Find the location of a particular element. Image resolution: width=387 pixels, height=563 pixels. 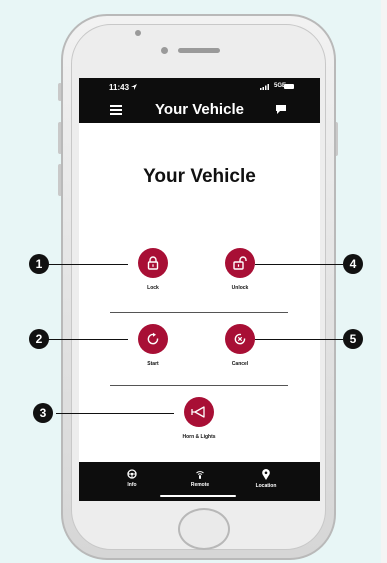

front-camera is located at coordinates (138, 33).